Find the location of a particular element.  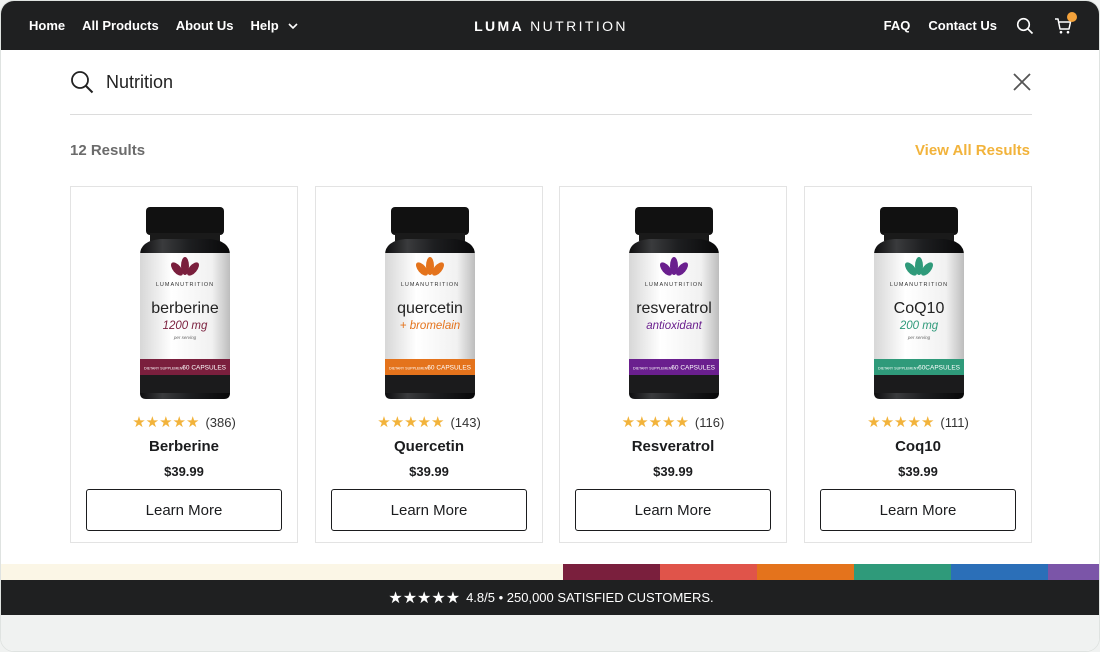

nav-help-menu: Help is located at coordinates (274, 25).